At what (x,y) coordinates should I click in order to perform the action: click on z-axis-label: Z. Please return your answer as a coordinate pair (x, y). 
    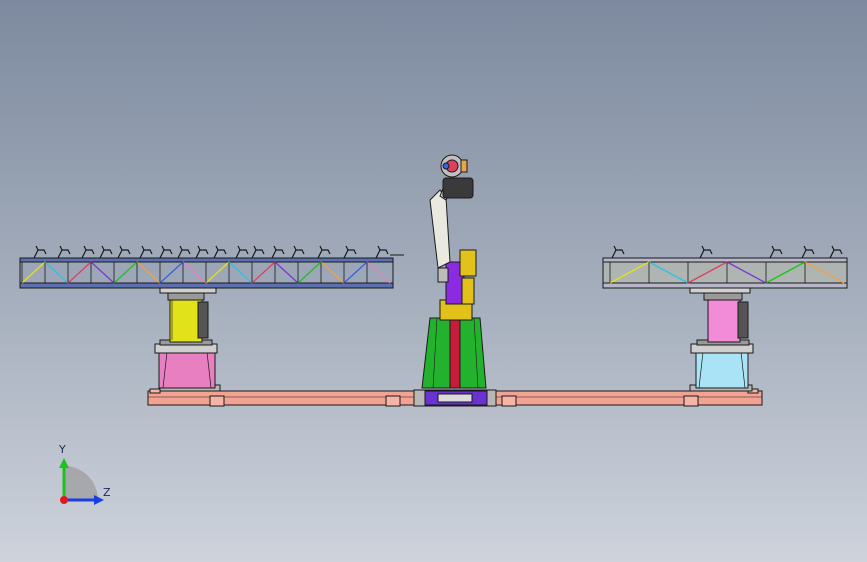
    Looking at the image, I should click on (107, 492).